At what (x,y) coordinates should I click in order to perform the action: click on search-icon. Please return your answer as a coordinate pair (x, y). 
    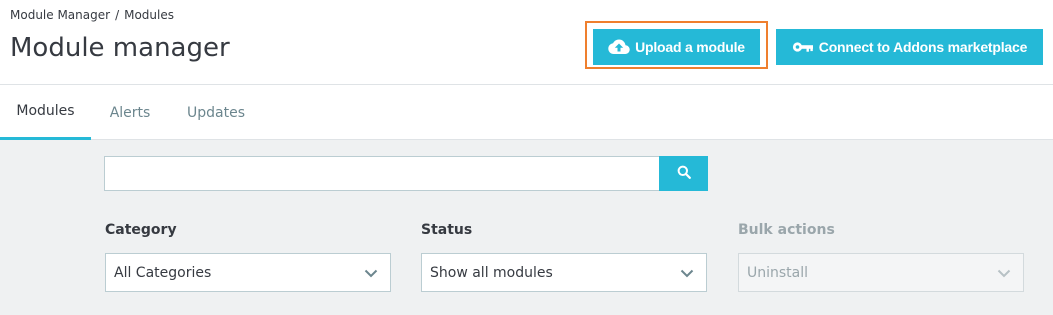
    Looking at the image, I should click on (684, 173).